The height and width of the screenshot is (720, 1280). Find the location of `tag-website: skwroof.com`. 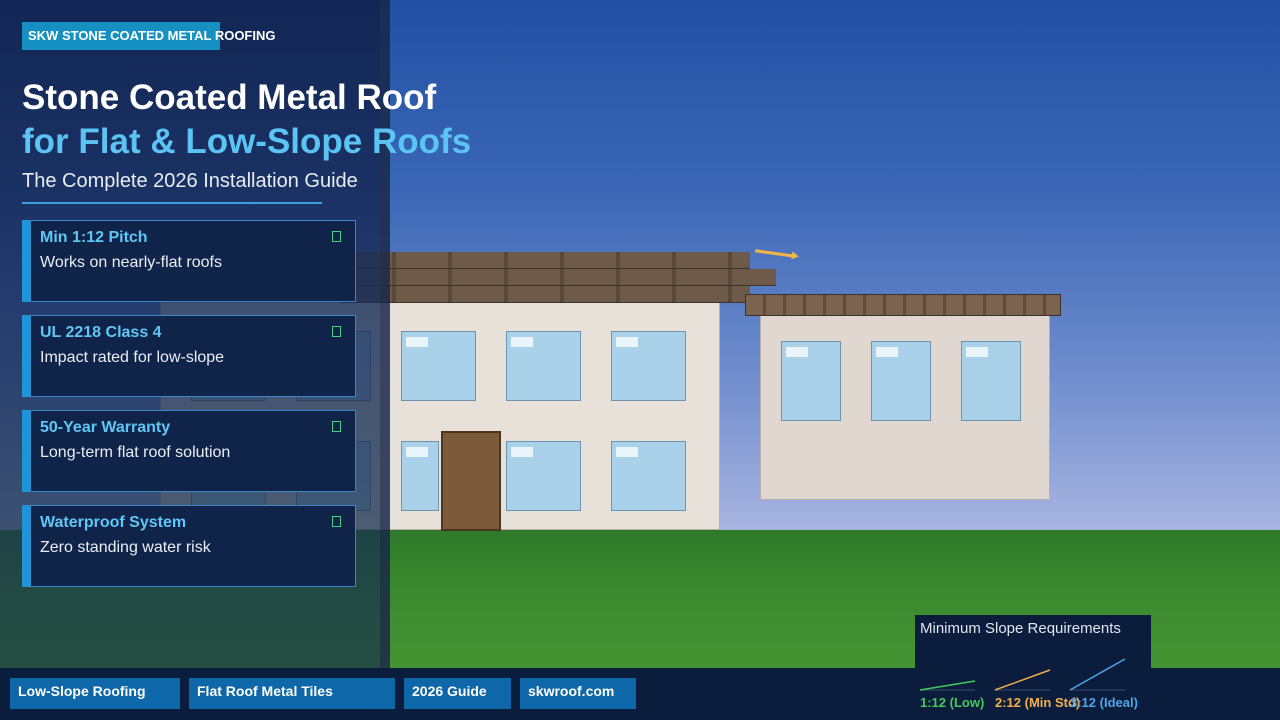

tag-website: skwroof.com is located at coordinates (578, 693).